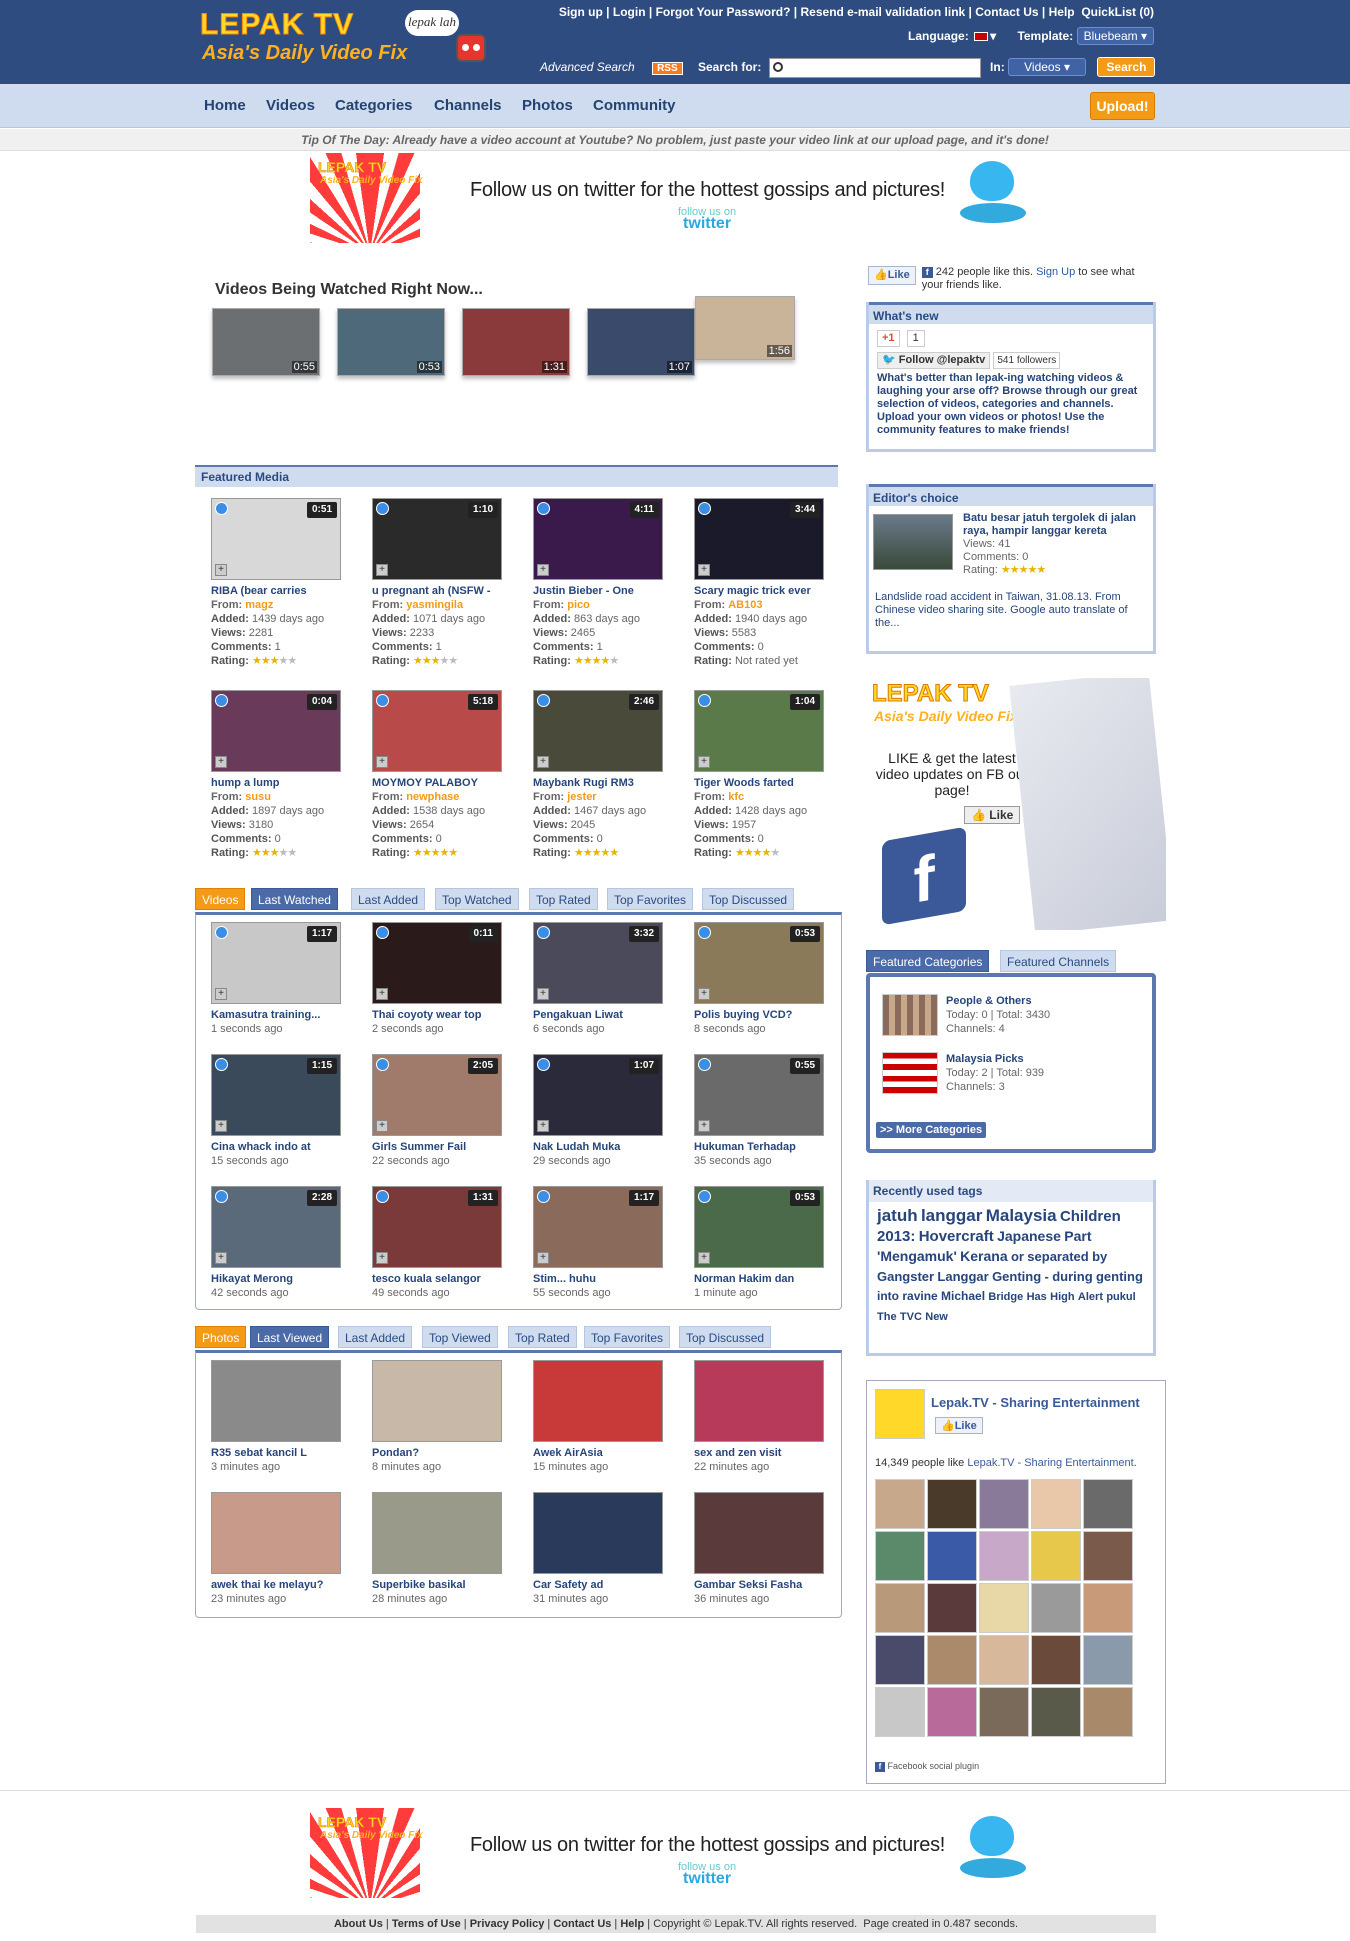 This screenshot has height=1941, width=1350. Describe the element at coordinates (432, 797) in the screenshot. I see `uploader-link: newphase` at that location.